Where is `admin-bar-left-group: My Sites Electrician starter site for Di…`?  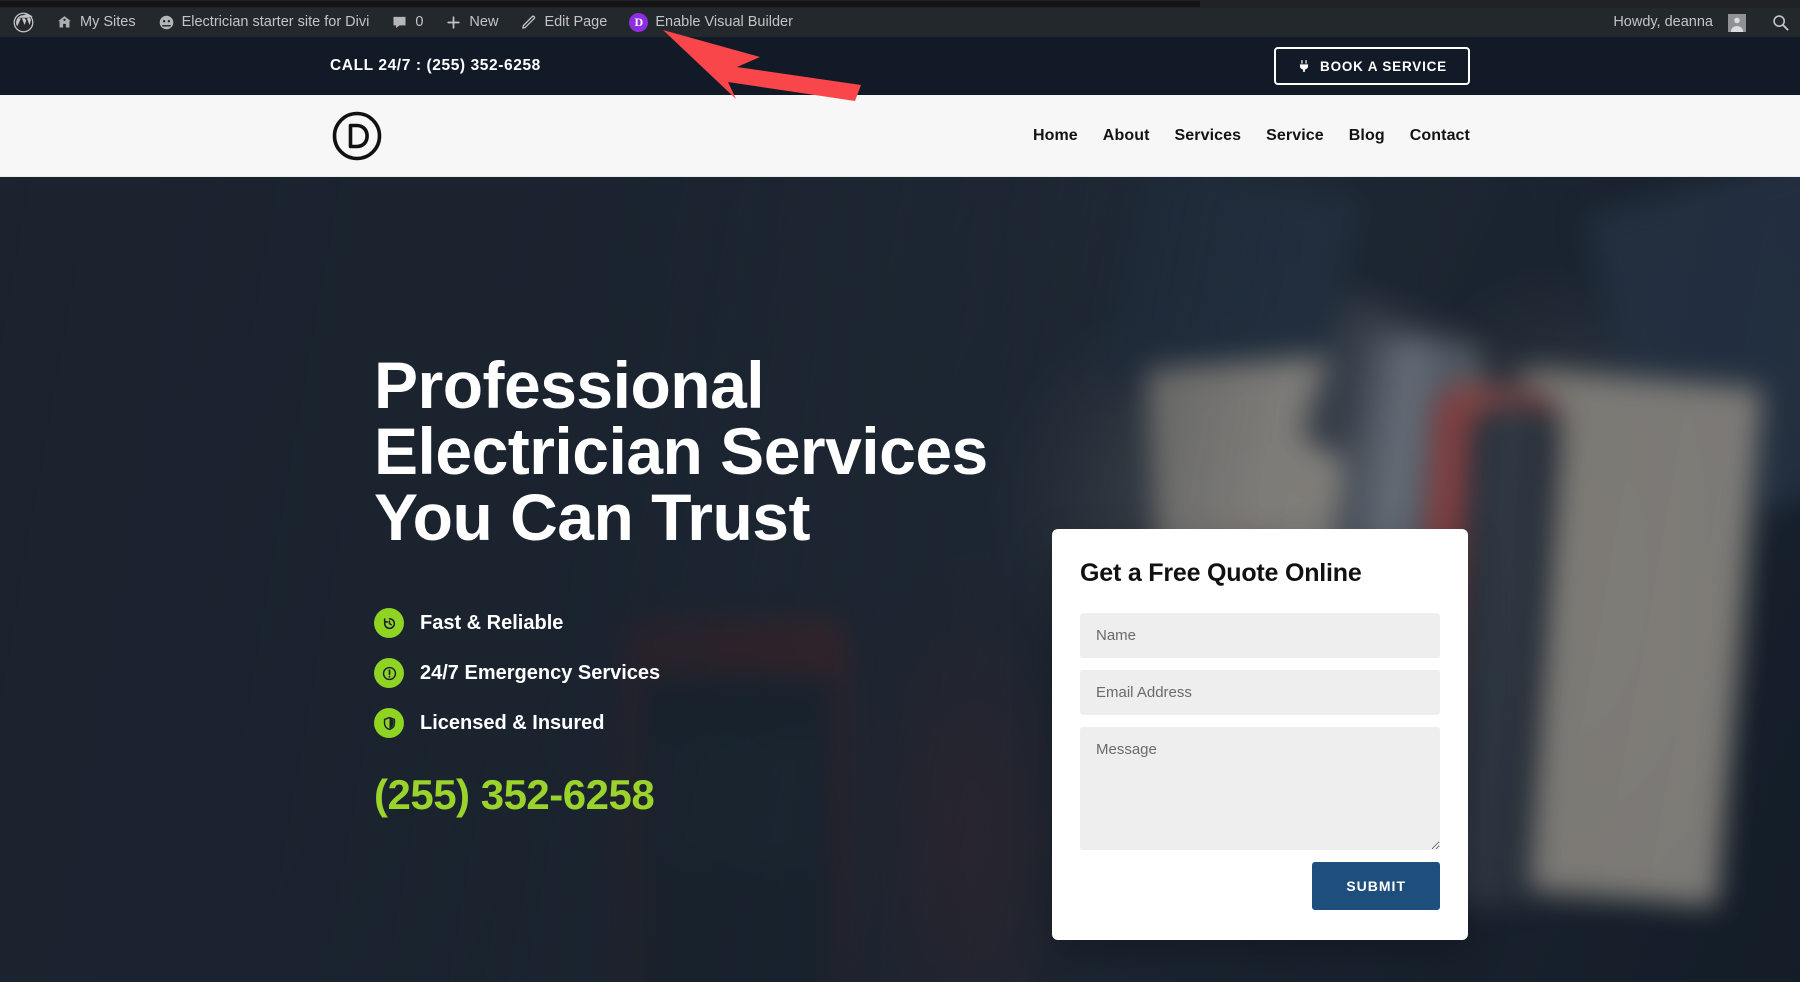
admin-bar-left-group: My Sites Electrician starter site for Di… is located at coordinates (402, 22).